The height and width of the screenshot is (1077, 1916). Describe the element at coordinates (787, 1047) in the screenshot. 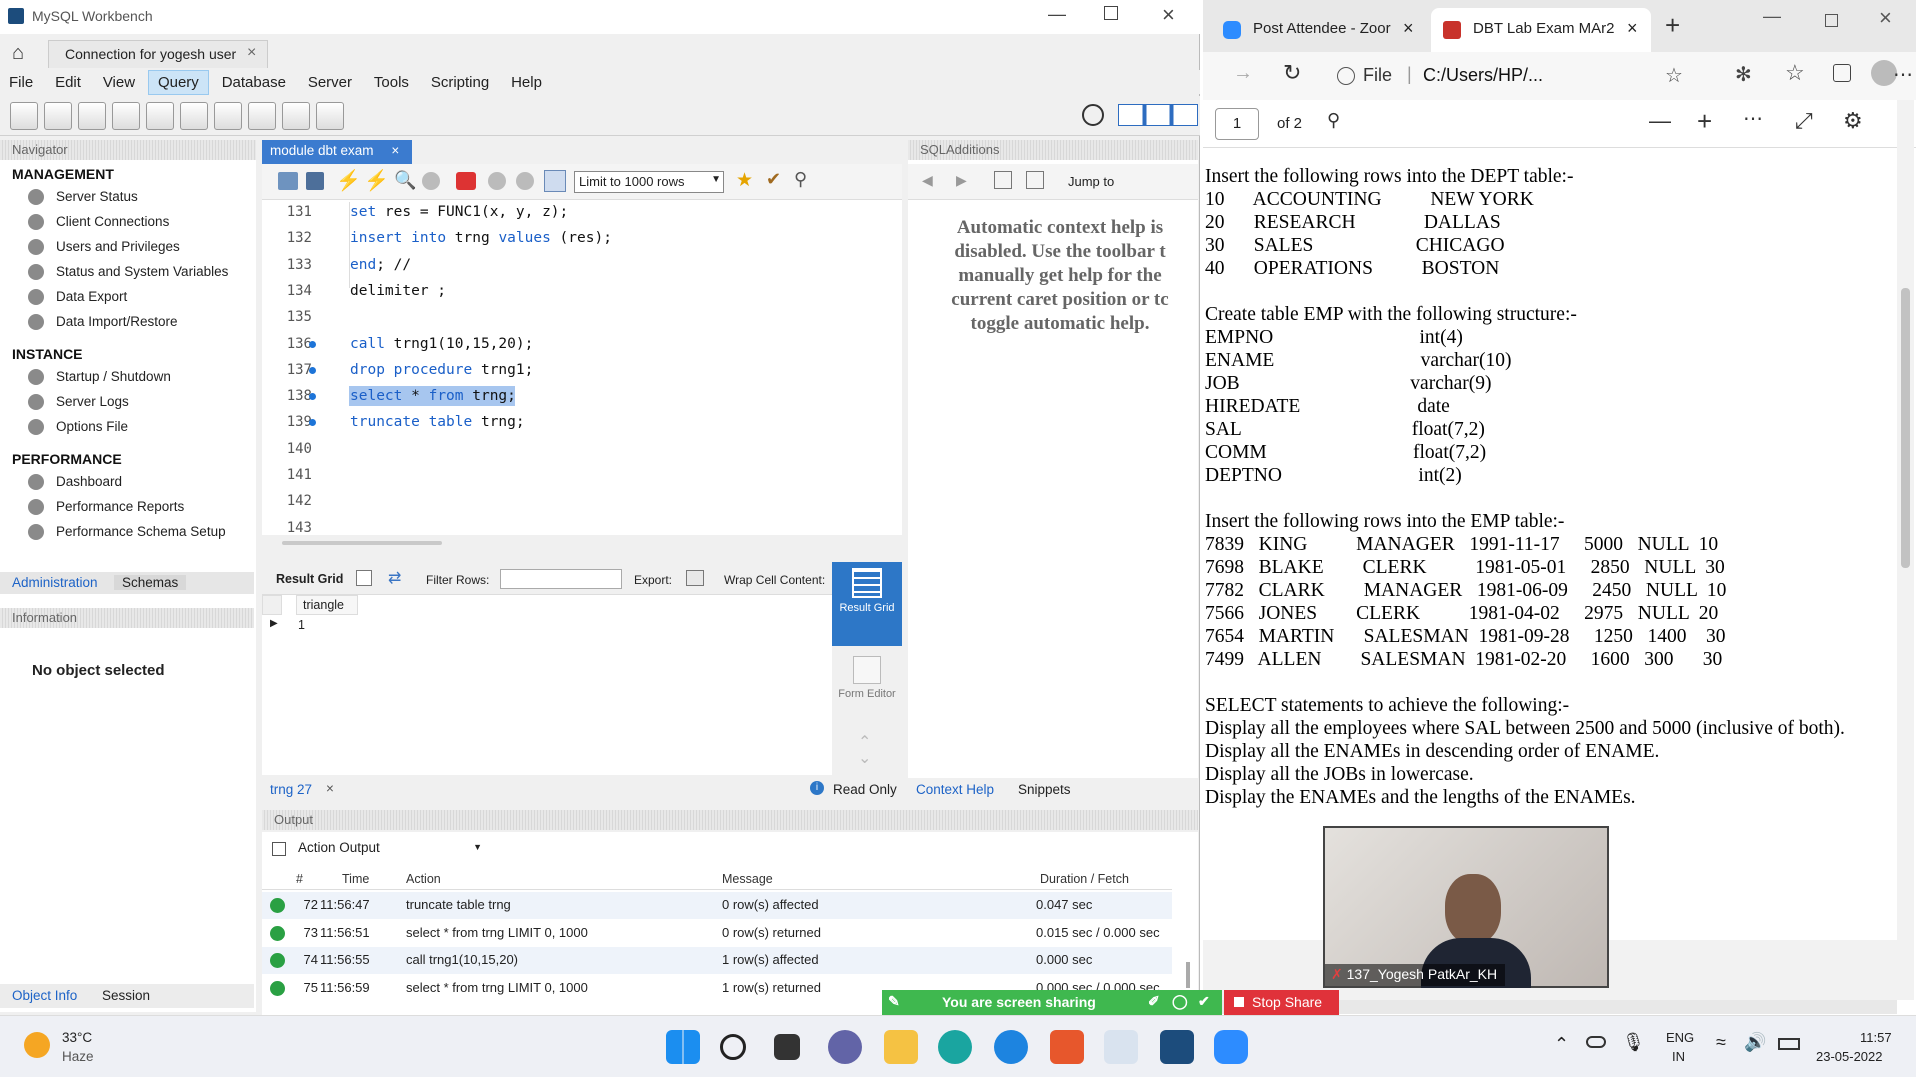

I see `task-view-icon` at that location.